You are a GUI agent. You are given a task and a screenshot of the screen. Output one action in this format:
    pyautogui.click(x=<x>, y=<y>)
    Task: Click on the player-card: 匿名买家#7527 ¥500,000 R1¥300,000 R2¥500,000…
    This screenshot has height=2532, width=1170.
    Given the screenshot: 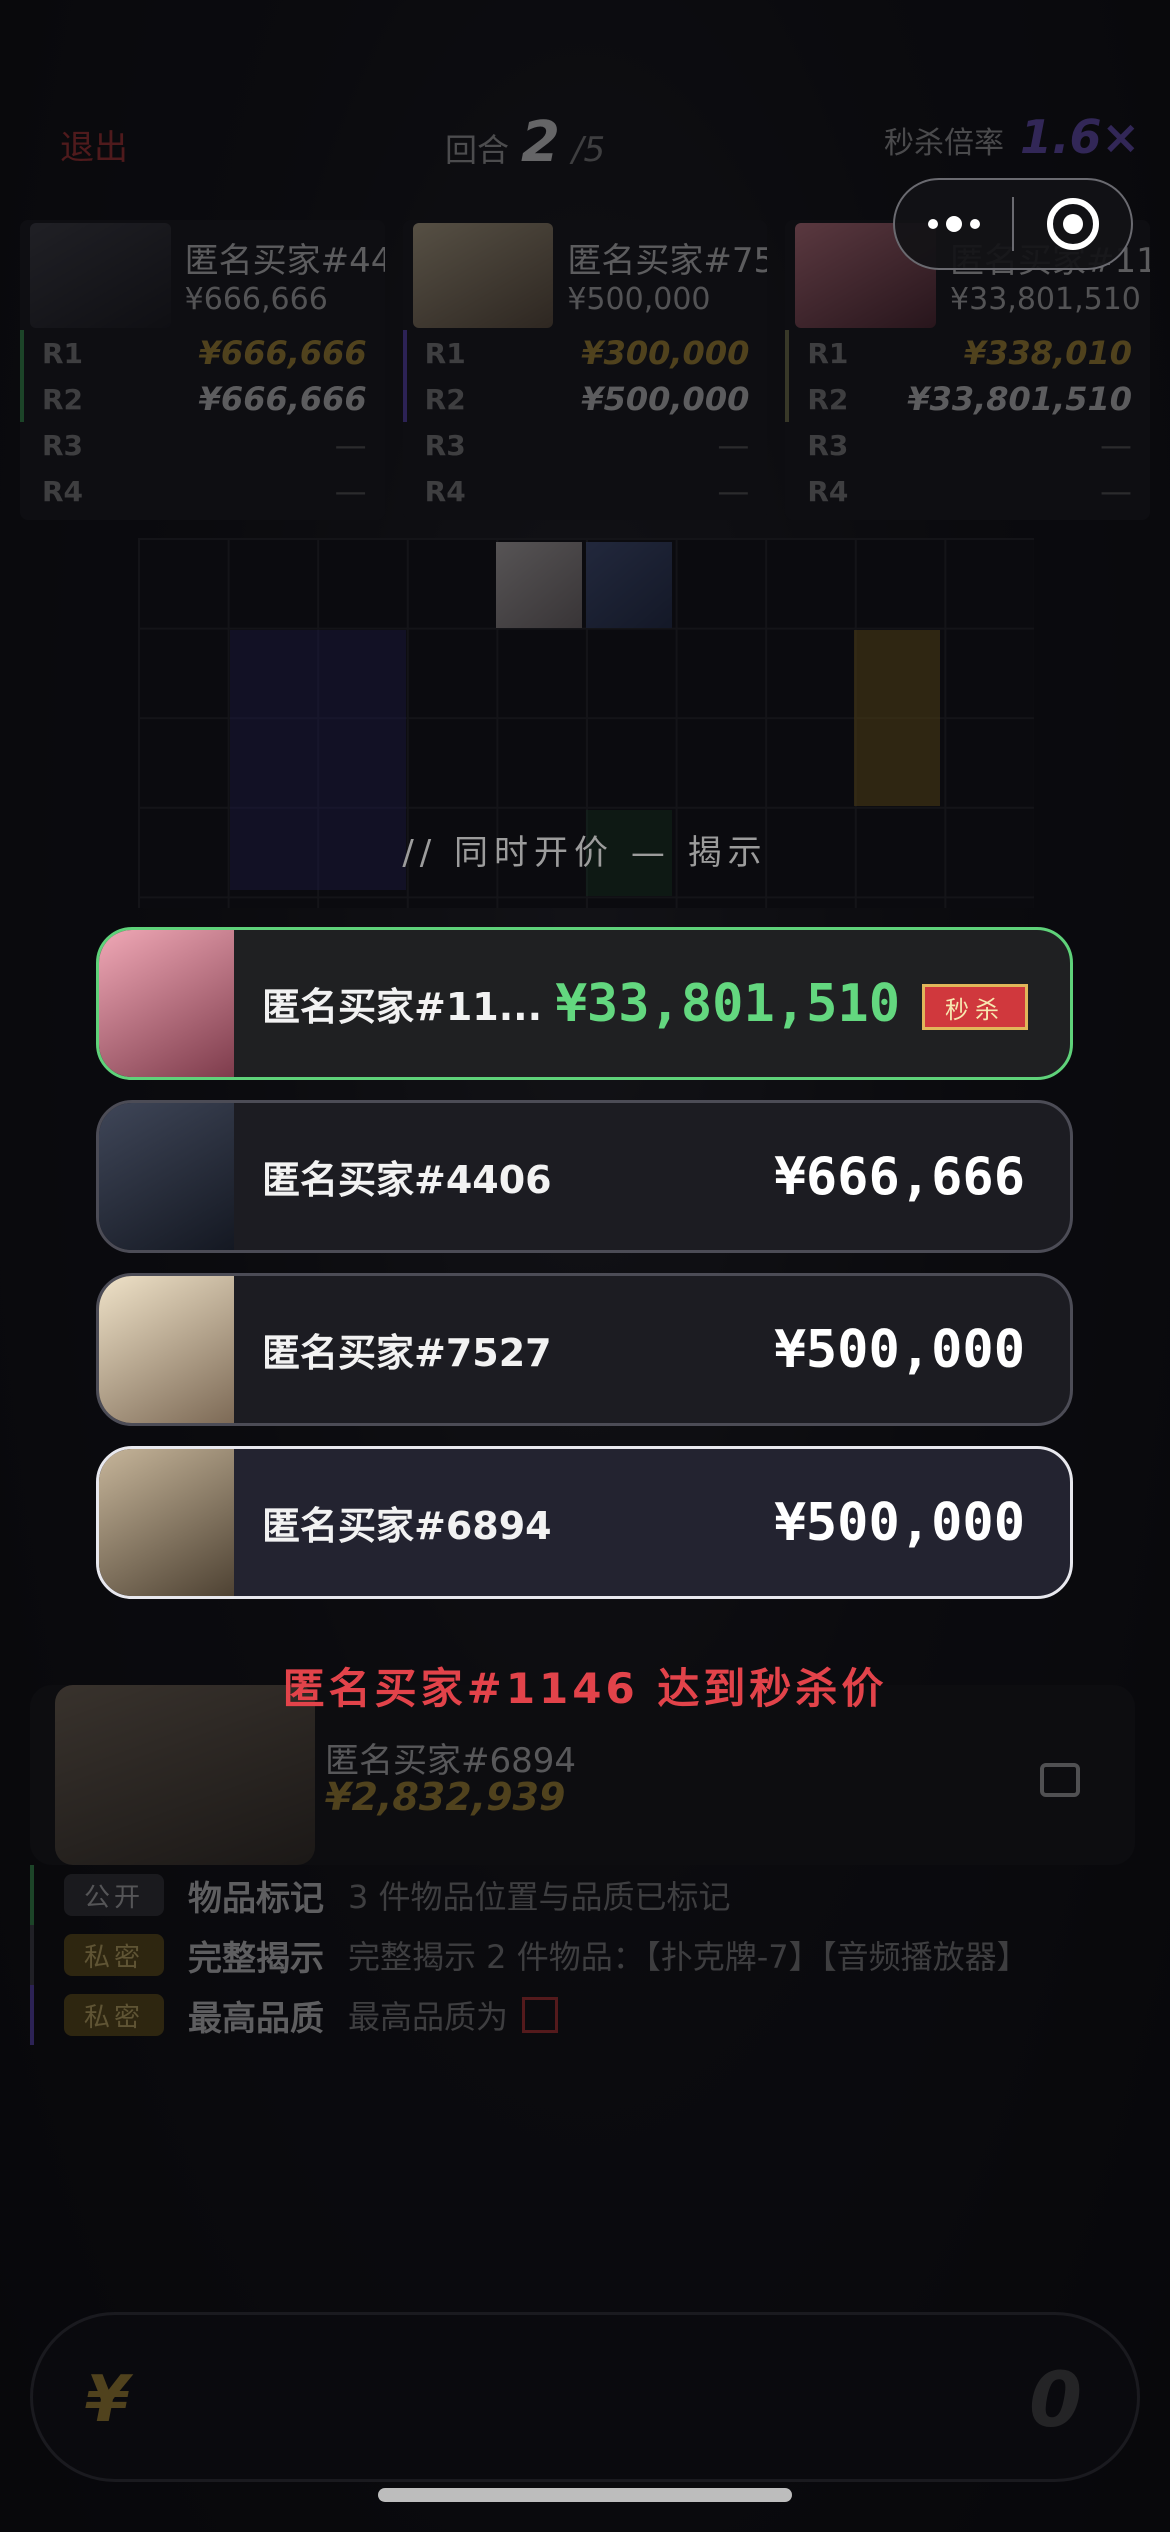 What is the action you would take?
    pyautogui.click(x=585, y=370)
    